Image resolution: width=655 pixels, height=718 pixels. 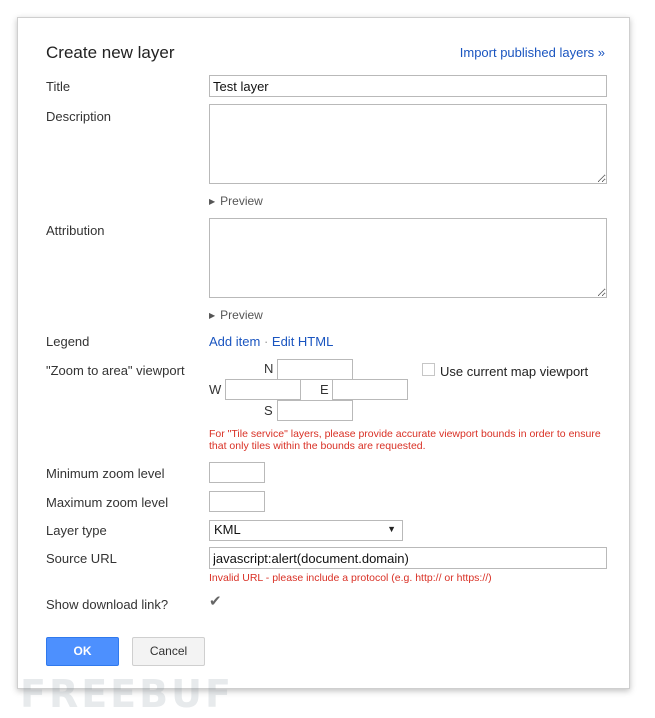 What do you see at coordinates (268, 410) in the screenshot?
I see `viewport-south-label: S` at bounding box center [268, 410].